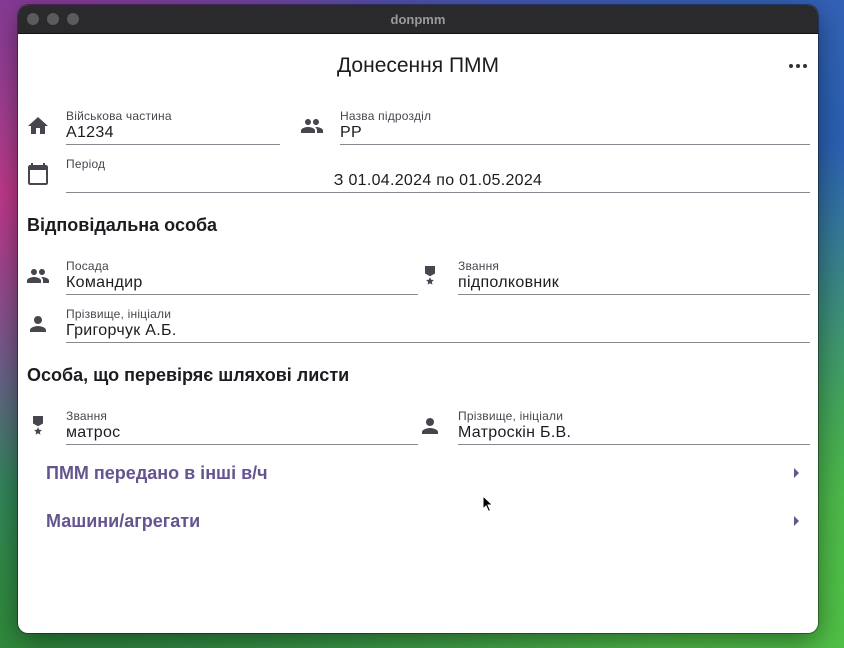 This screenshot has height=648, width=844. I want to click on more-horiz-icon, so click(798, 66).